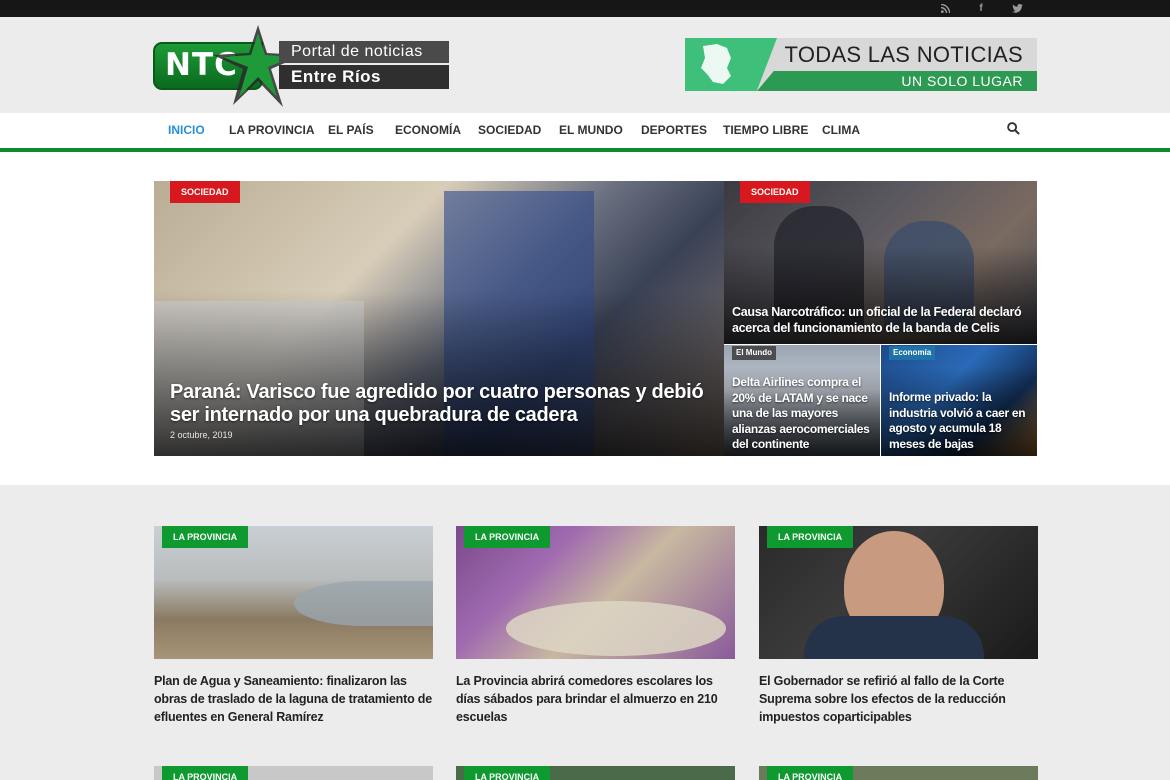  I want to click on search-icon, so click(1015, 130).